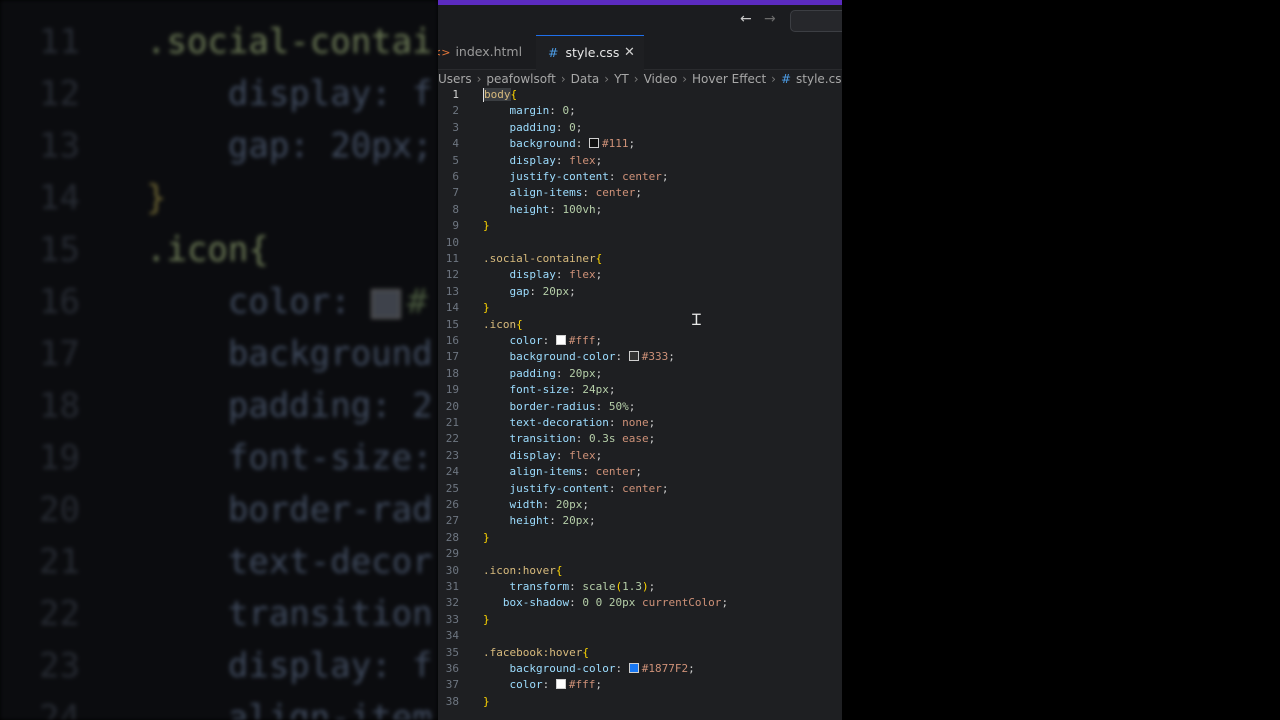  What do you see at coordinates (59, 146) in the screenshot?
I see `background-line-number: 13` at bounding box center [59, 146].